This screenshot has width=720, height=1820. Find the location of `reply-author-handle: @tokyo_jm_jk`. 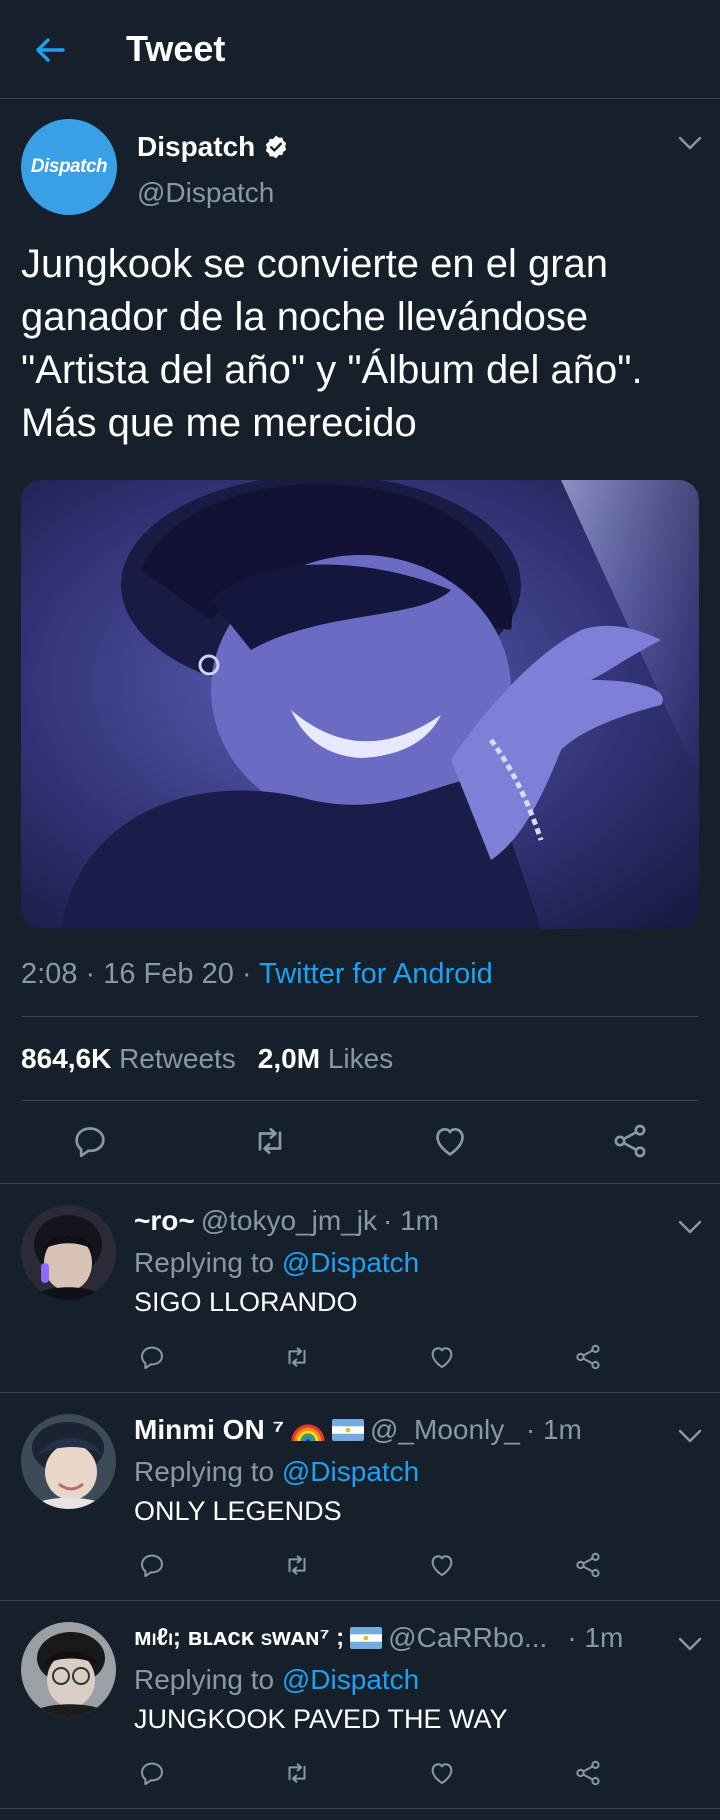

reply-author-handle: @tokyo_jm_jk is located at coordinates (288, 1220).